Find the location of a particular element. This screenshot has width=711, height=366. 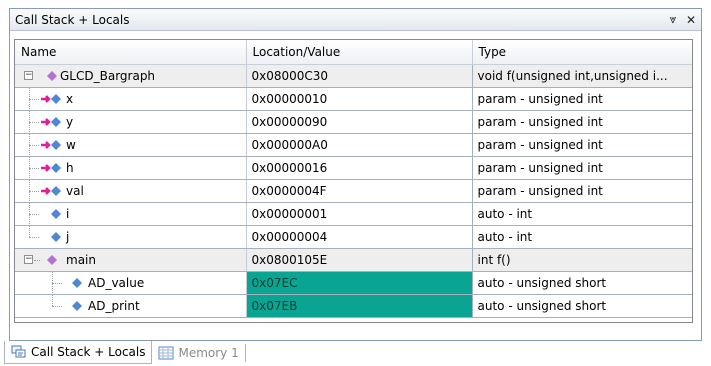

table-row: AD_value 0x07EC auto - unsigned short is located at coordinates (353, 283).